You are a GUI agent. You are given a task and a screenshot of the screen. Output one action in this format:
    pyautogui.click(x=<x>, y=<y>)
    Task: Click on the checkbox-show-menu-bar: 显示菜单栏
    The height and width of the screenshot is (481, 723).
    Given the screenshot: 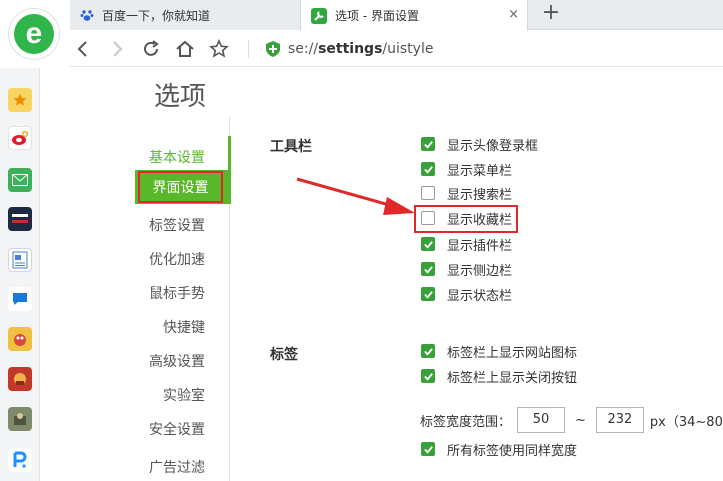 What is the action you would take?
    pyautogui.click(x=467, y=169)
    